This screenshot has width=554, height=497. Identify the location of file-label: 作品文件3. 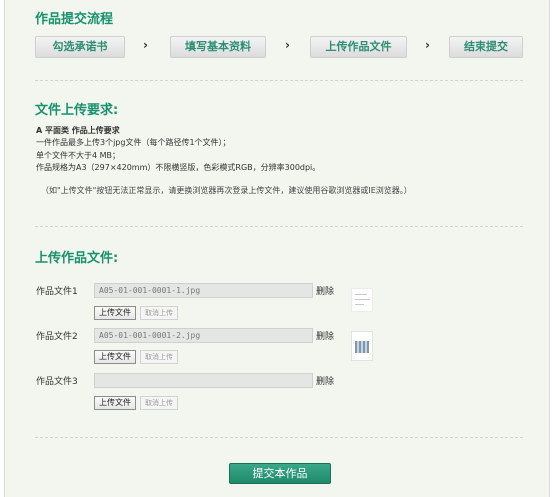
(57, 382).